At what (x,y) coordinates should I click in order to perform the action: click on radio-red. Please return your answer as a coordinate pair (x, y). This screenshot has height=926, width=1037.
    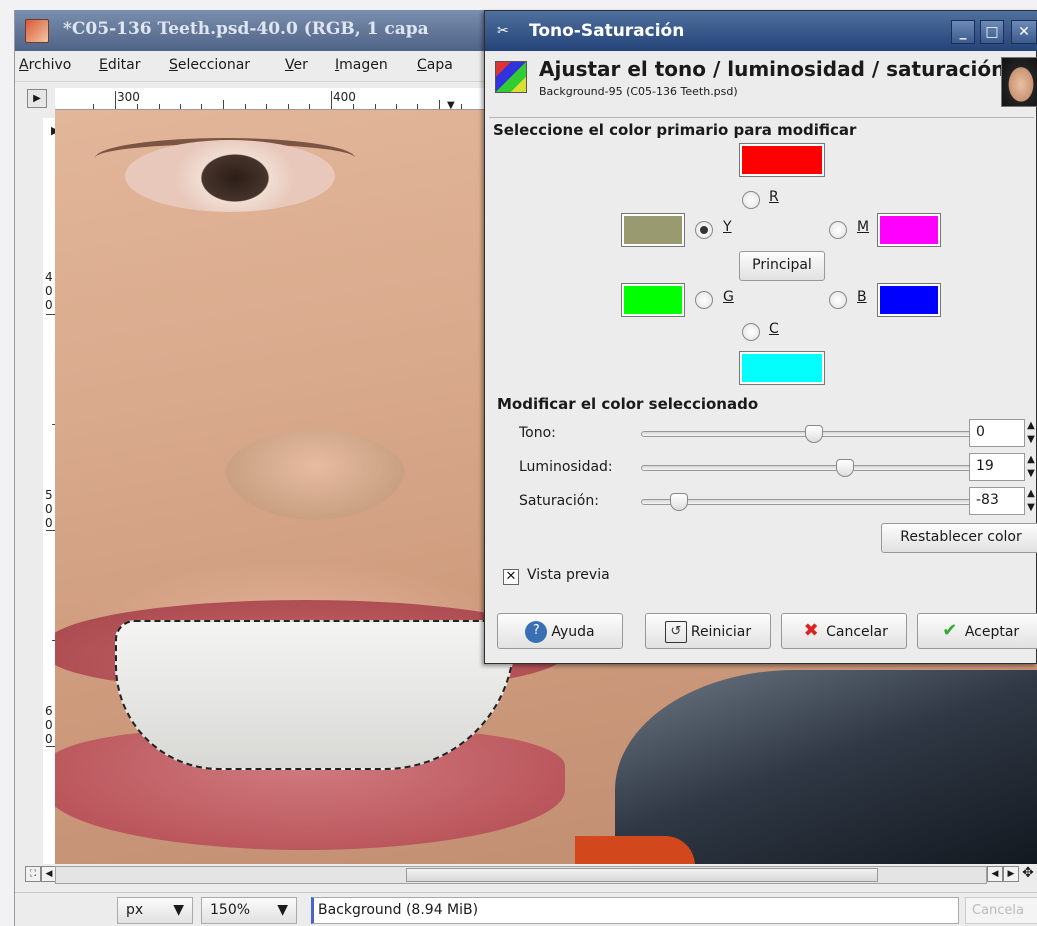
    Looking at the image, I should click on (751, 200).